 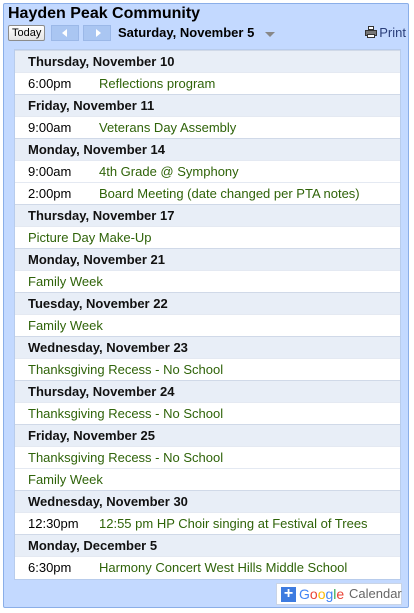 I want to click on print-button: Print, so click(x=385, y=33).